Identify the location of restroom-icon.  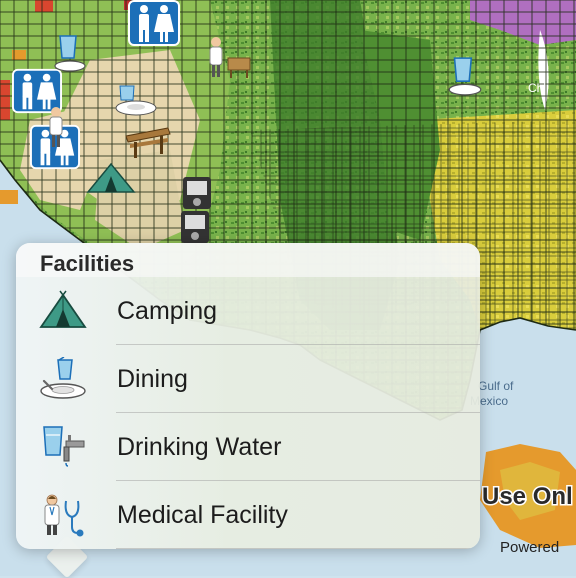
(154, 23).